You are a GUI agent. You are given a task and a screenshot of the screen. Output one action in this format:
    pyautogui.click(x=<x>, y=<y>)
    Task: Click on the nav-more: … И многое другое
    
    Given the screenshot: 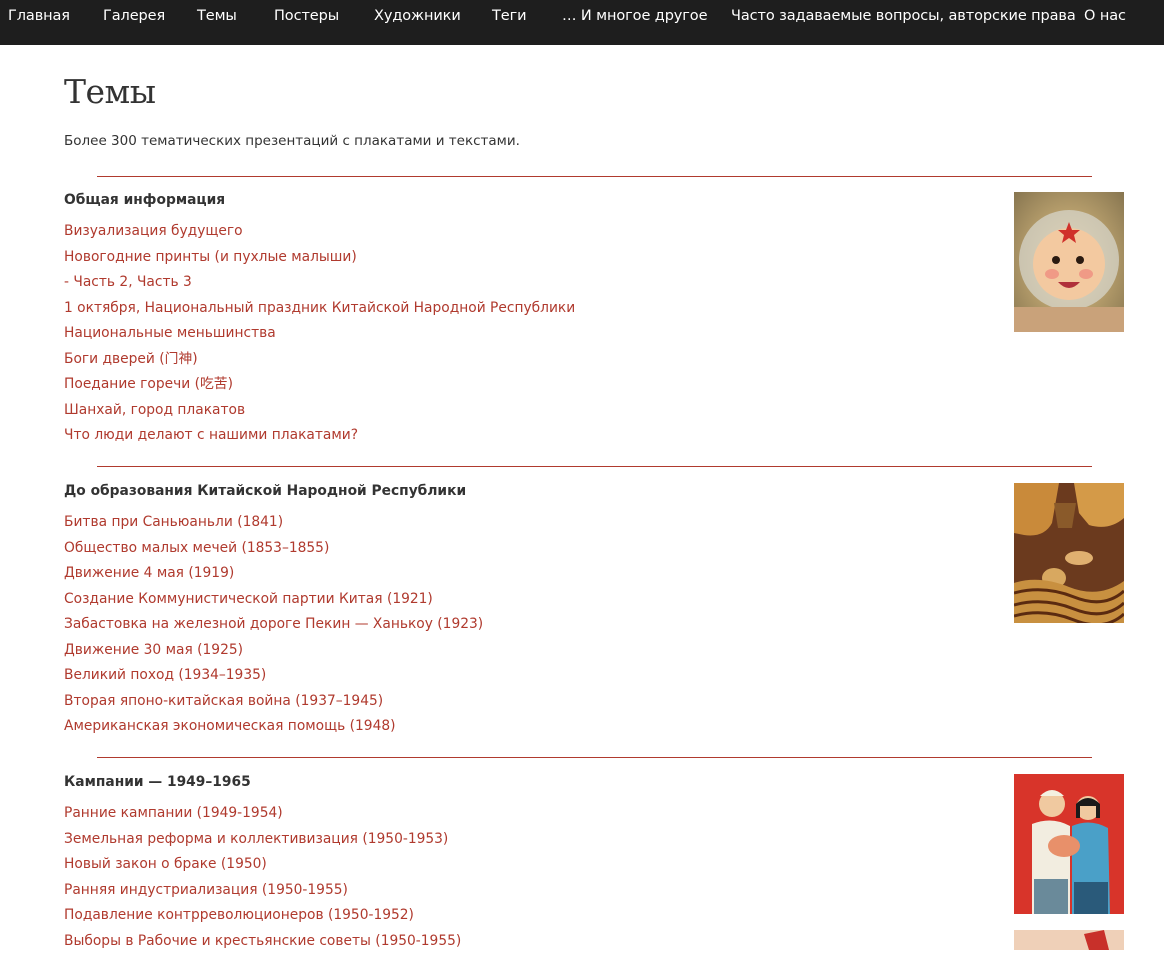 What is the action you would take?
    pyautogui.click(x=635, y=16)
    